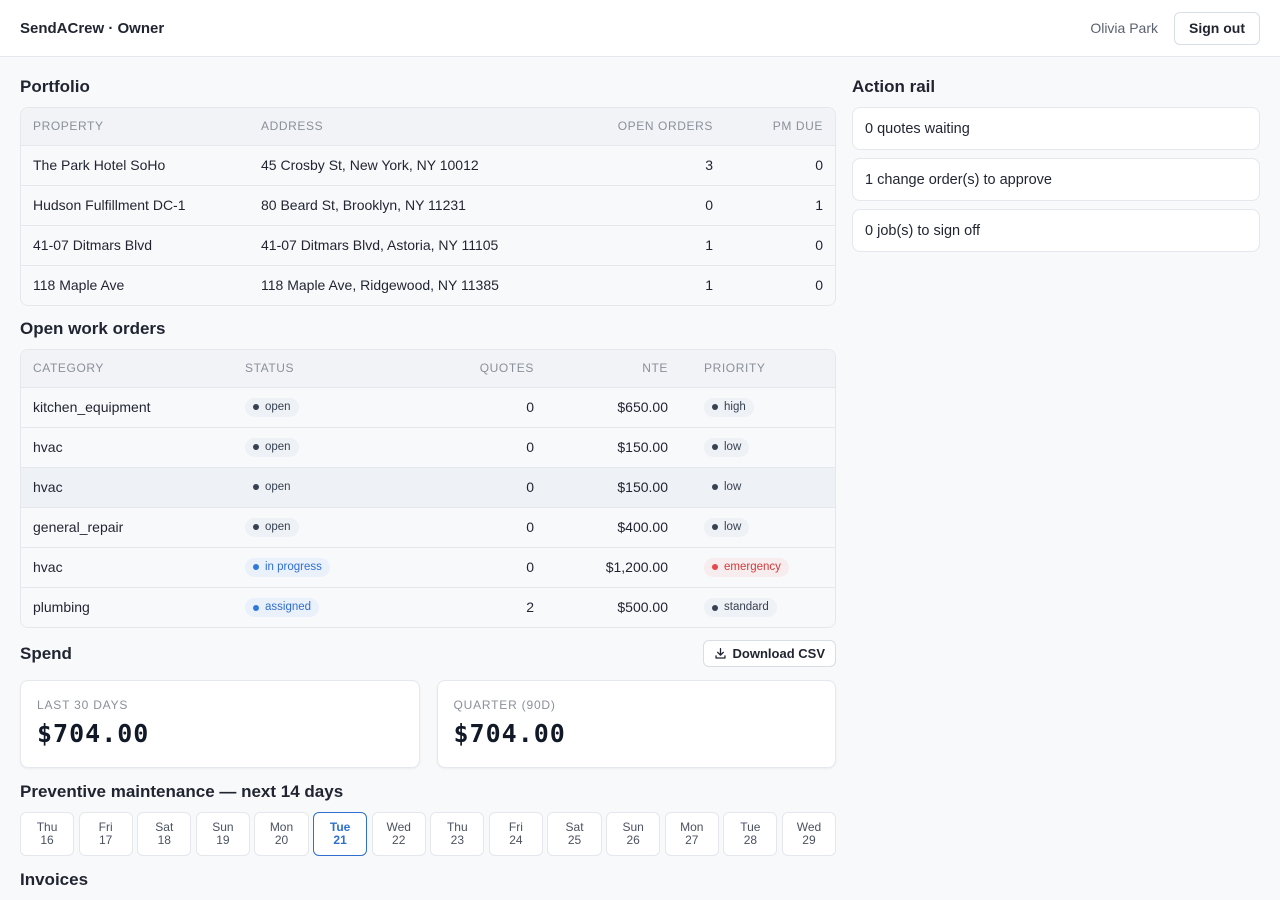 The image size is (1280, 900). Describe the element at coordinates (47, 834) in the screenshot. I see `pm-day: Thu 16` at that location.